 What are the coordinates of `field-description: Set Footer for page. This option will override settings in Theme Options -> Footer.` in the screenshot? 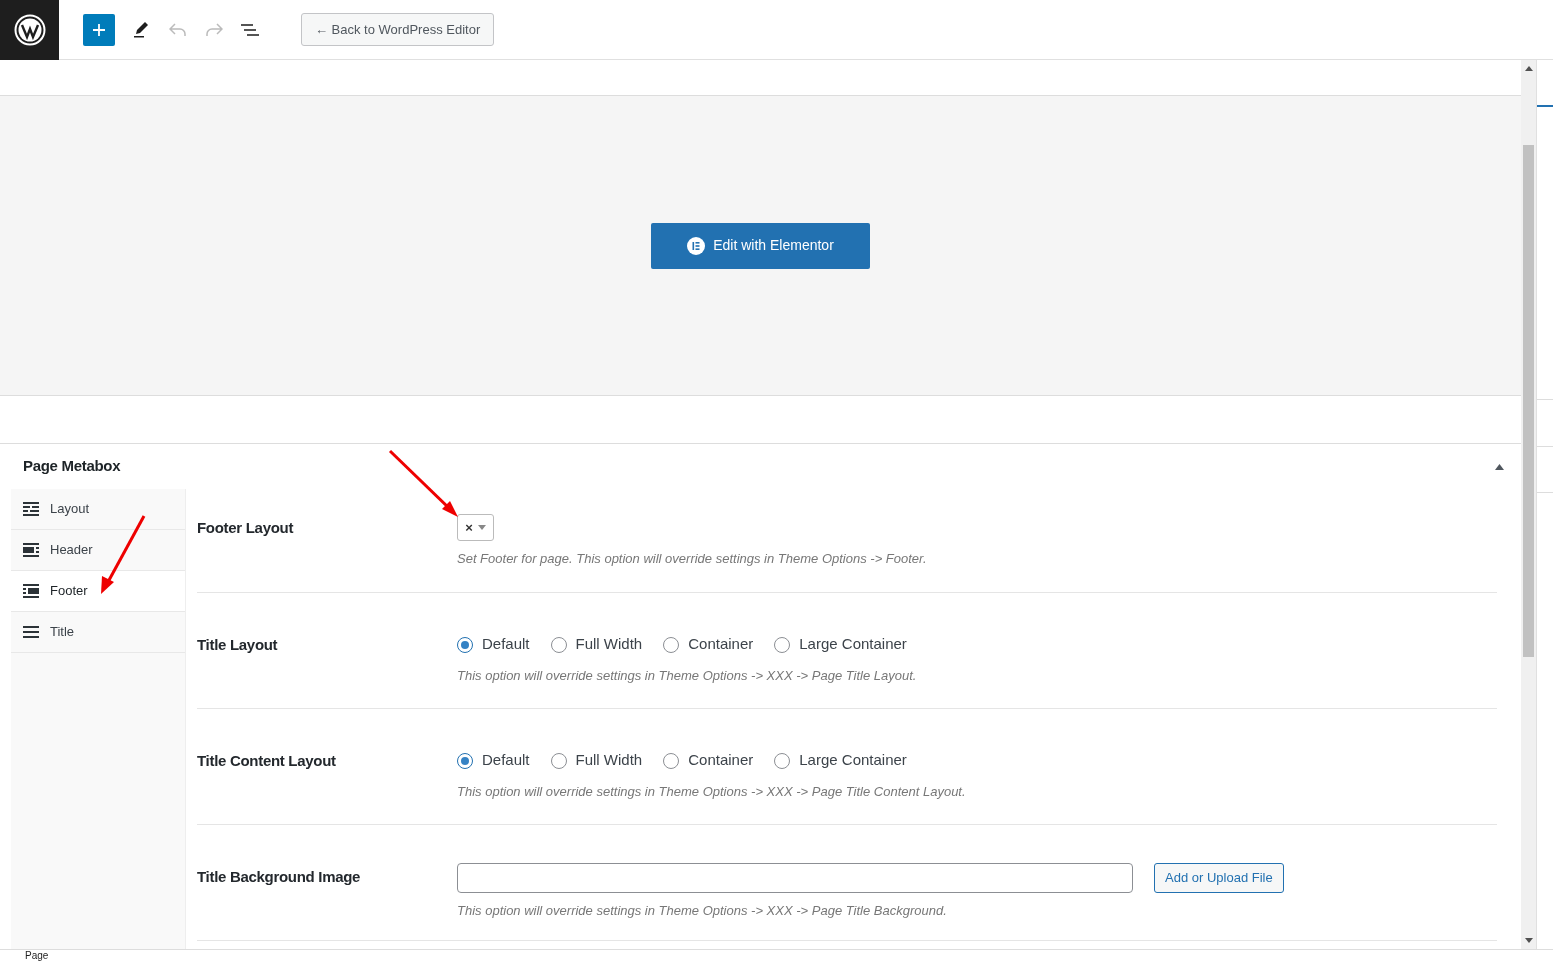 It's located at (692, 559).